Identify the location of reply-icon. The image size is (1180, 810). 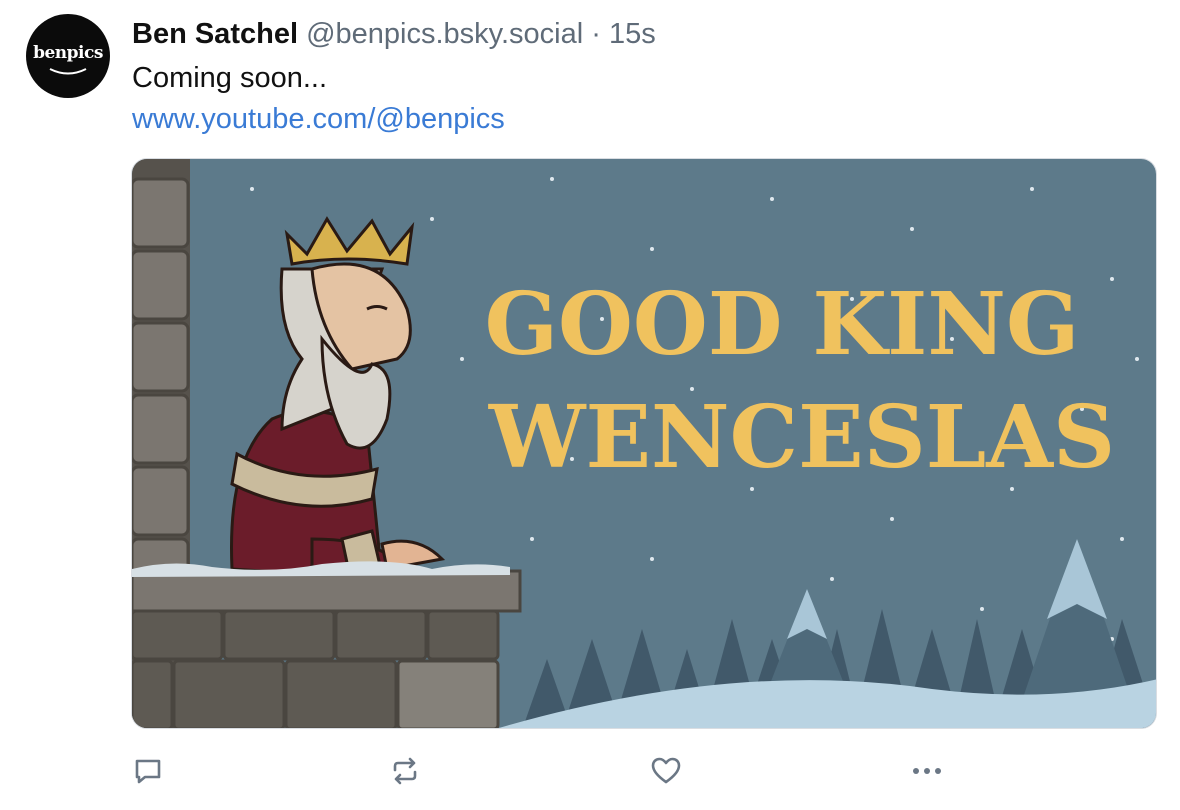
(148, 771).